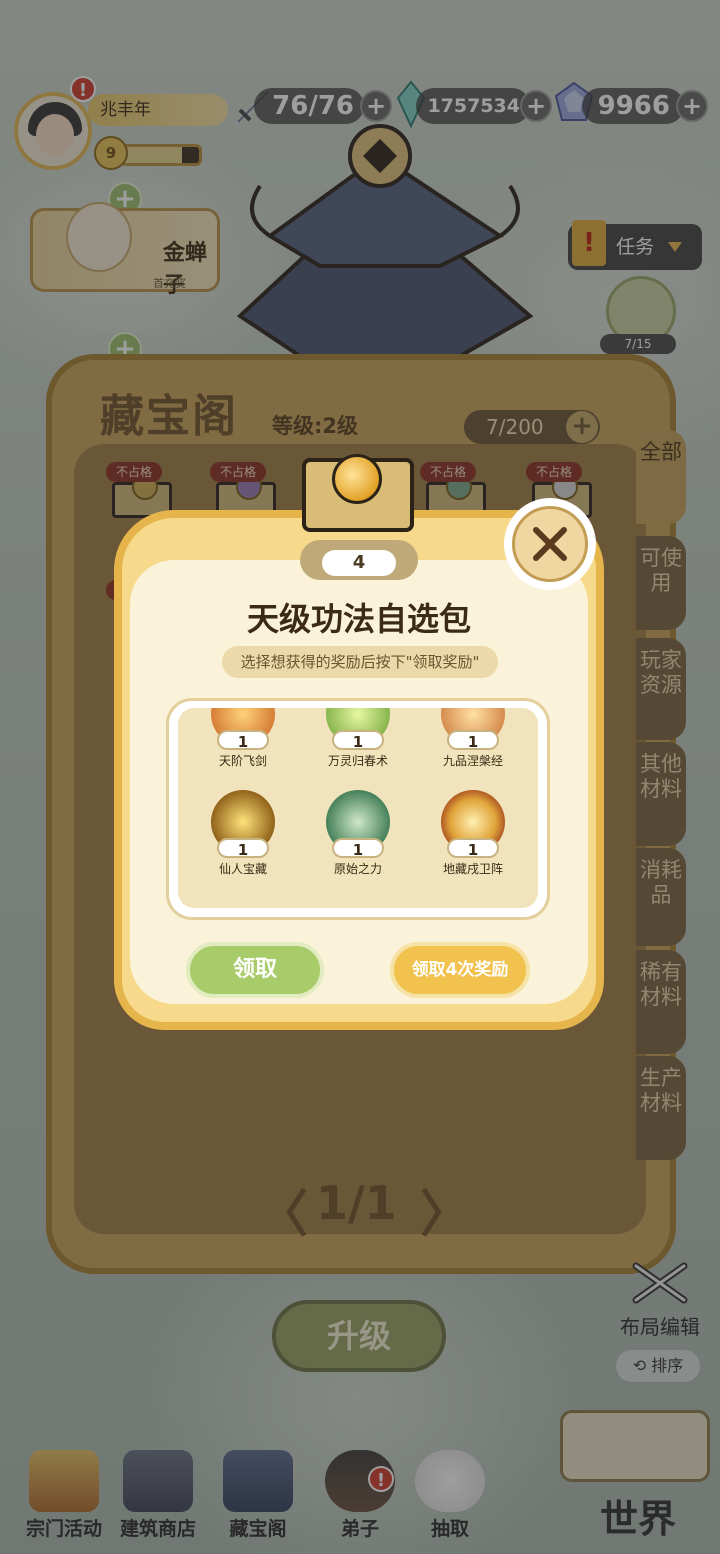 Image resolution: width=720 pixels, height=1554 pixels. Describe the element at coordinates (358, 833) in the screenshot. I see `reward-item: 1 原始之力` at that location.